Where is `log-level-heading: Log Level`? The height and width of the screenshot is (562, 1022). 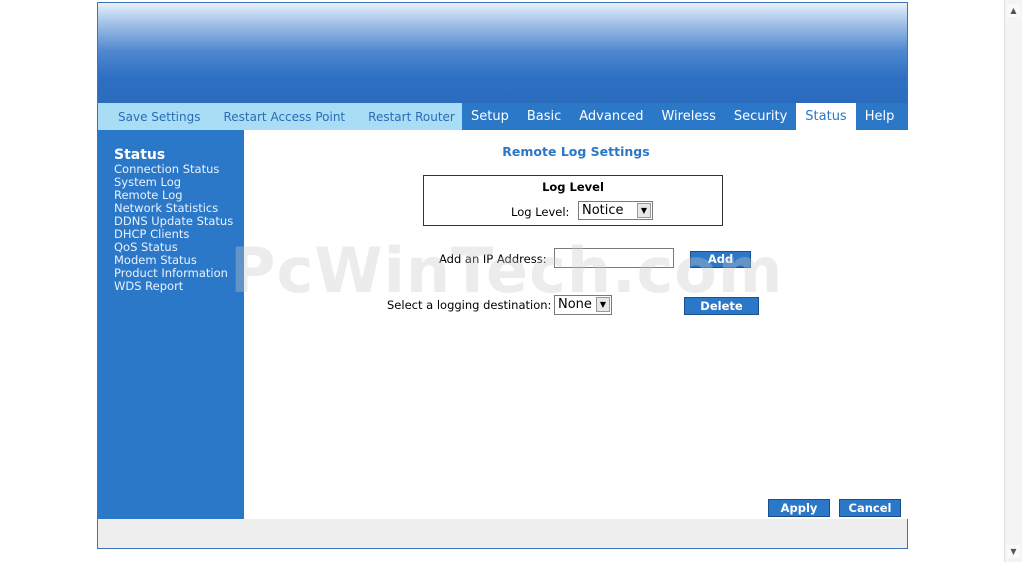
log-level-heading: Log Level is located at coordinates (573, 187).